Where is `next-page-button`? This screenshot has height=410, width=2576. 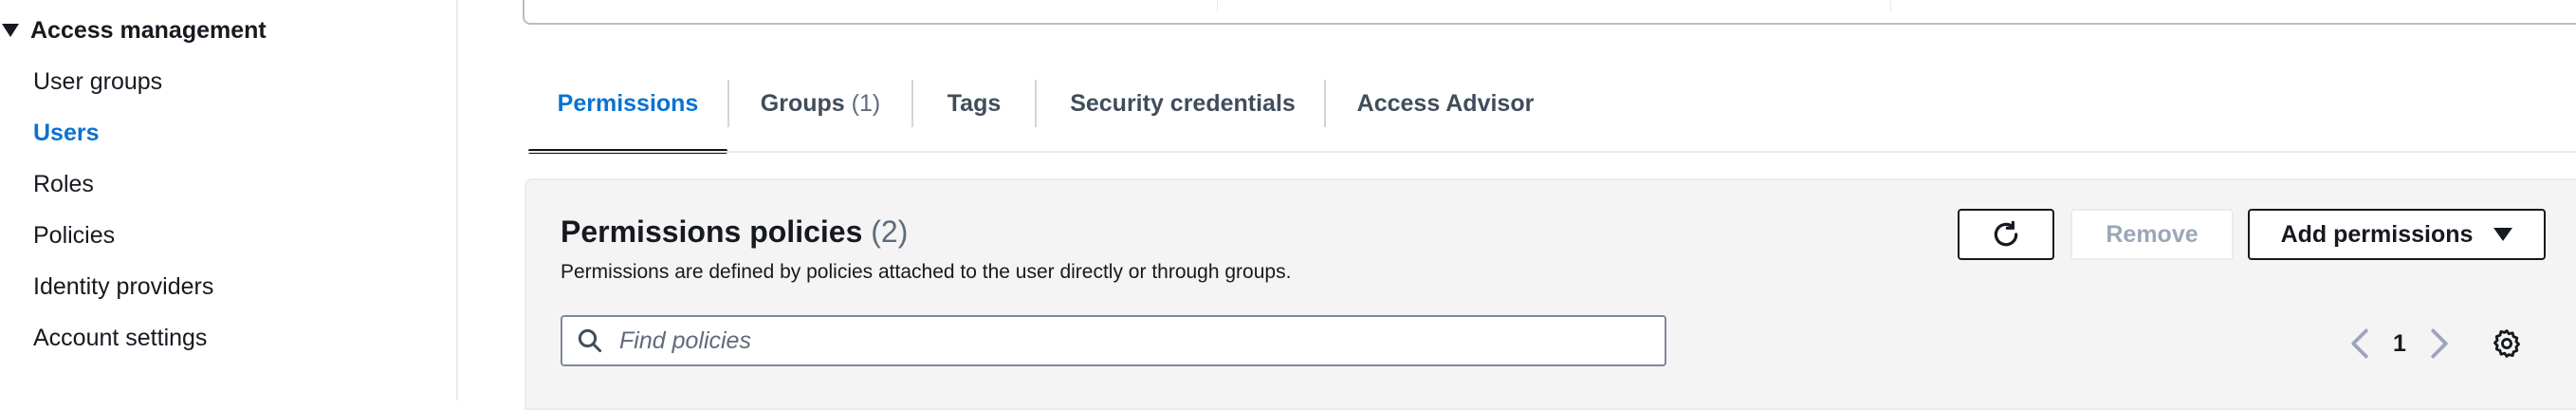
next-page-button is located at coordinates (2439, 344).